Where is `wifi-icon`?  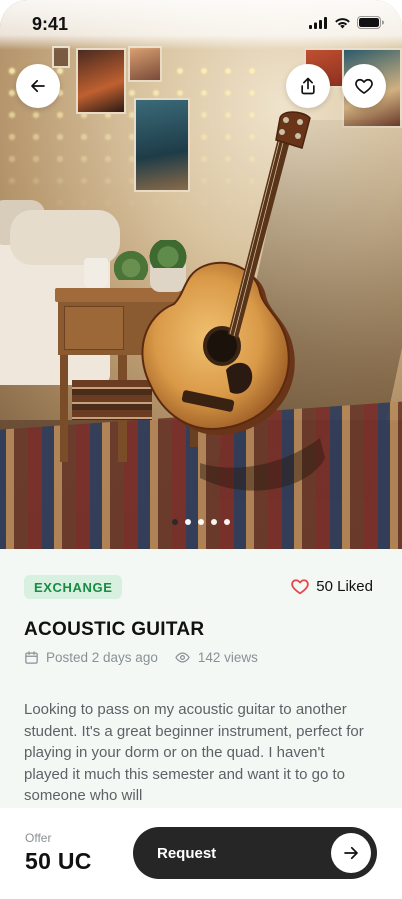 wifi-icon is located at coordinates (342, 22).